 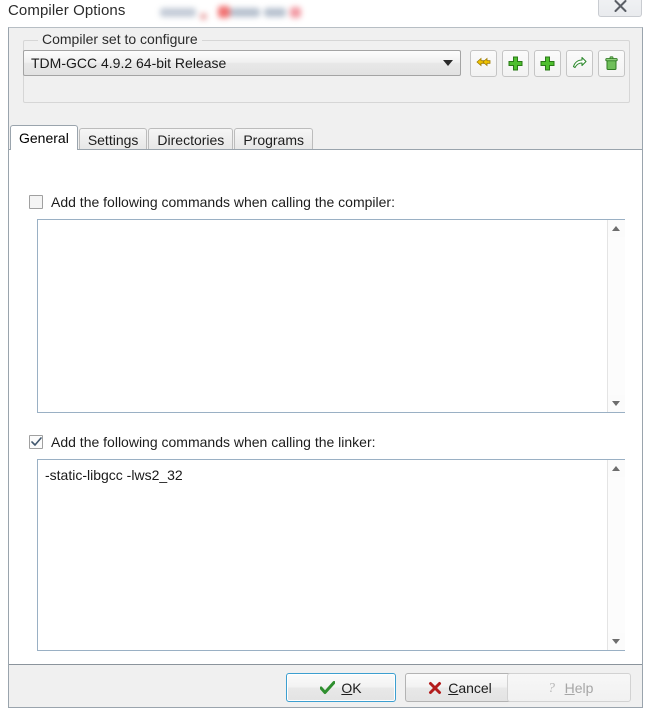 I want to click on add-compiler-set-button, so click(x=515, y=63).